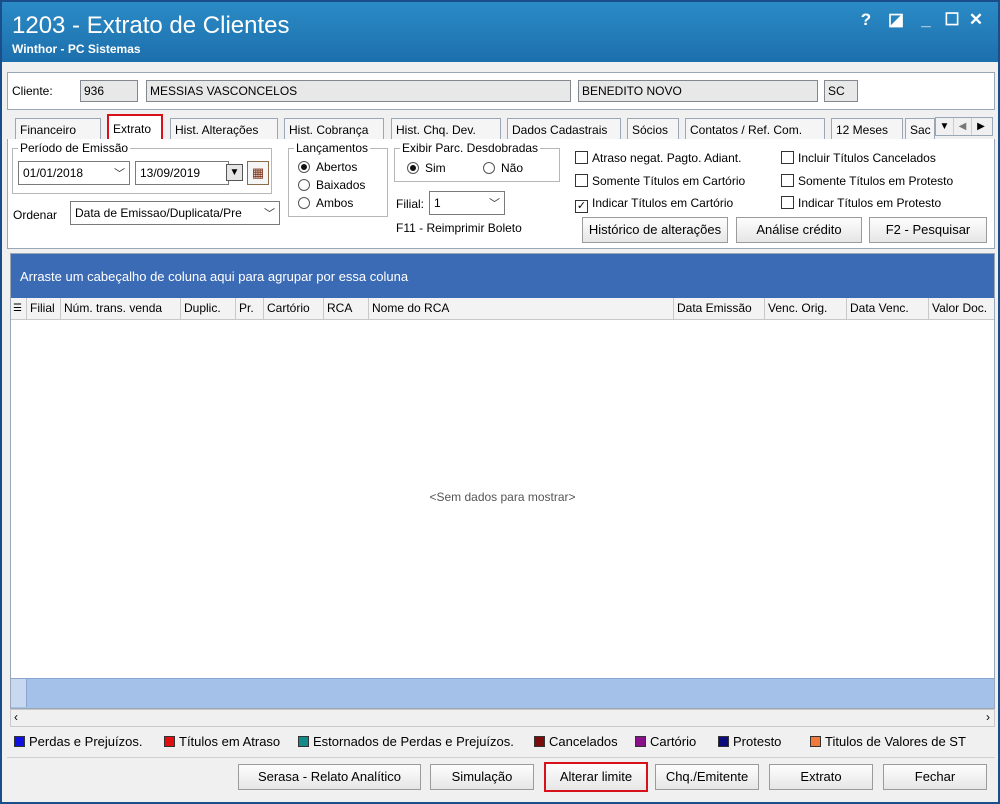 The width and height of the screenshot is (1000, 804). I want to click on scroll-right-icon: ›, so click(988, 717).